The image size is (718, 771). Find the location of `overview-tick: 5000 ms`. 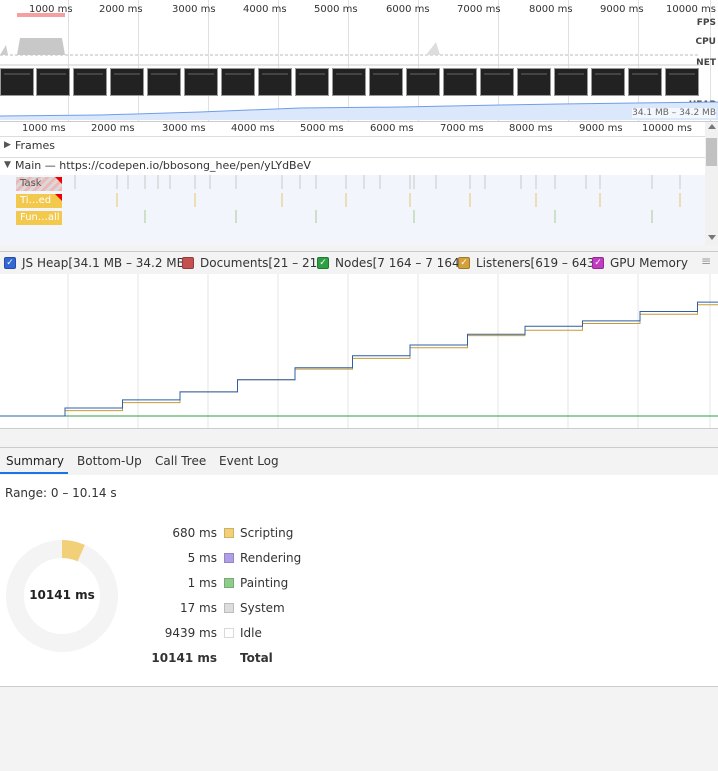

overview-tick: 5000 ms is located at coordinates (336, 9).